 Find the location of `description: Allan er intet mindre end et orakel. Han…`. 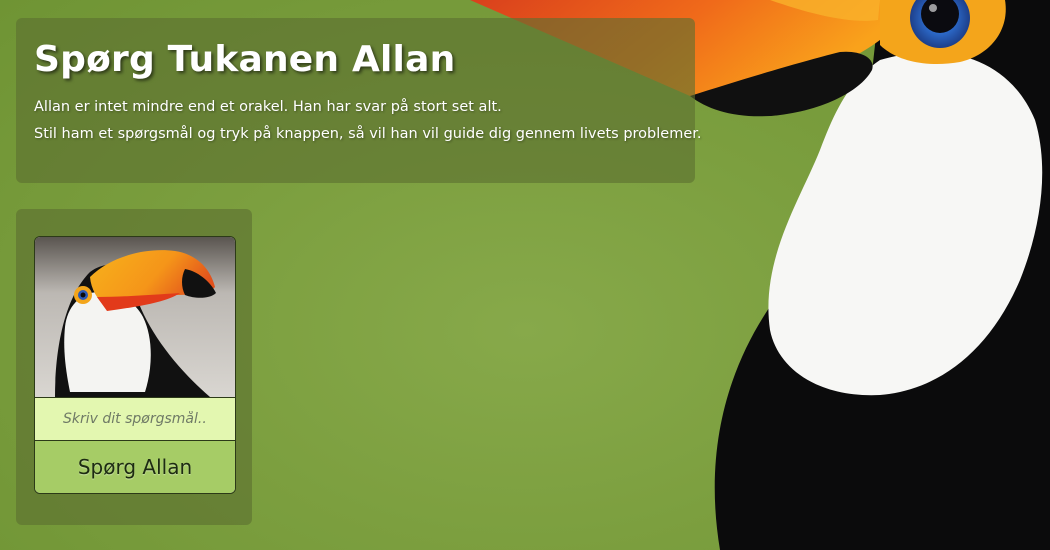

description: Allan er intet mindre end et orakel. Han… is located at coordinates (368, 121).